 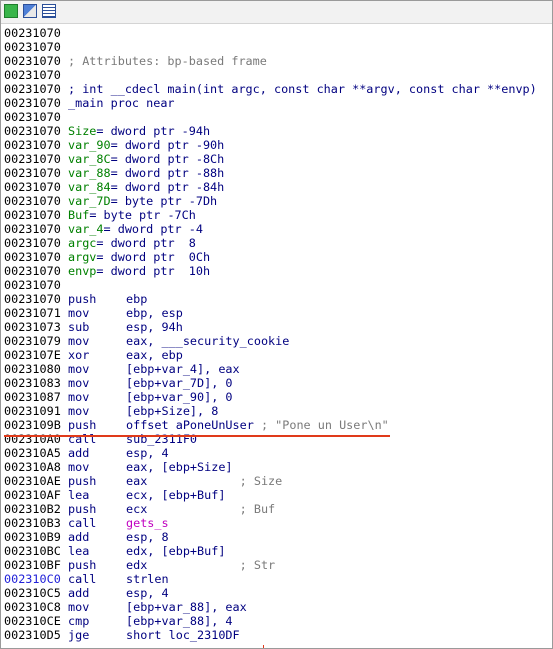 I want to click on listing-line: 00231091 mov [ebp+Size], 8, so click(x=277, y=411).